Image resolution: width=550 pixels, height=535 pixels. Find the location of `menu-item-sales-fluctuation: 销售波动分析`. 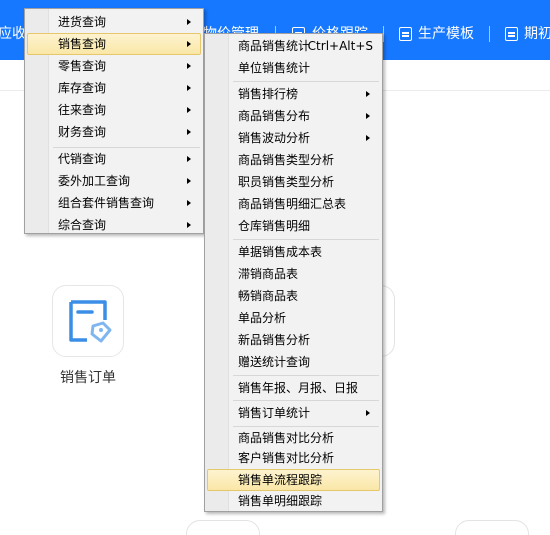

menu-item-sales-fluctuation: 销售波动分析 is located at coordinates (293, 138).